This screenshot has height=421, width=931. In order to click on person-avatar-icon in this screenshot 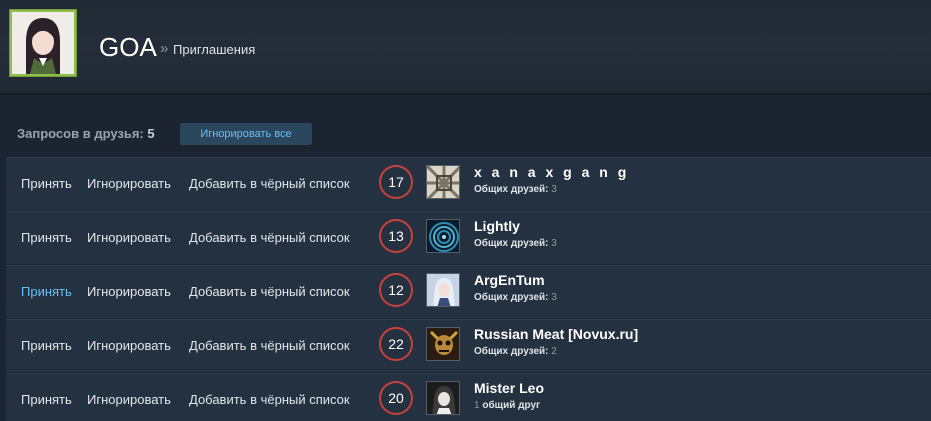, I will do `click(443, 398)`.